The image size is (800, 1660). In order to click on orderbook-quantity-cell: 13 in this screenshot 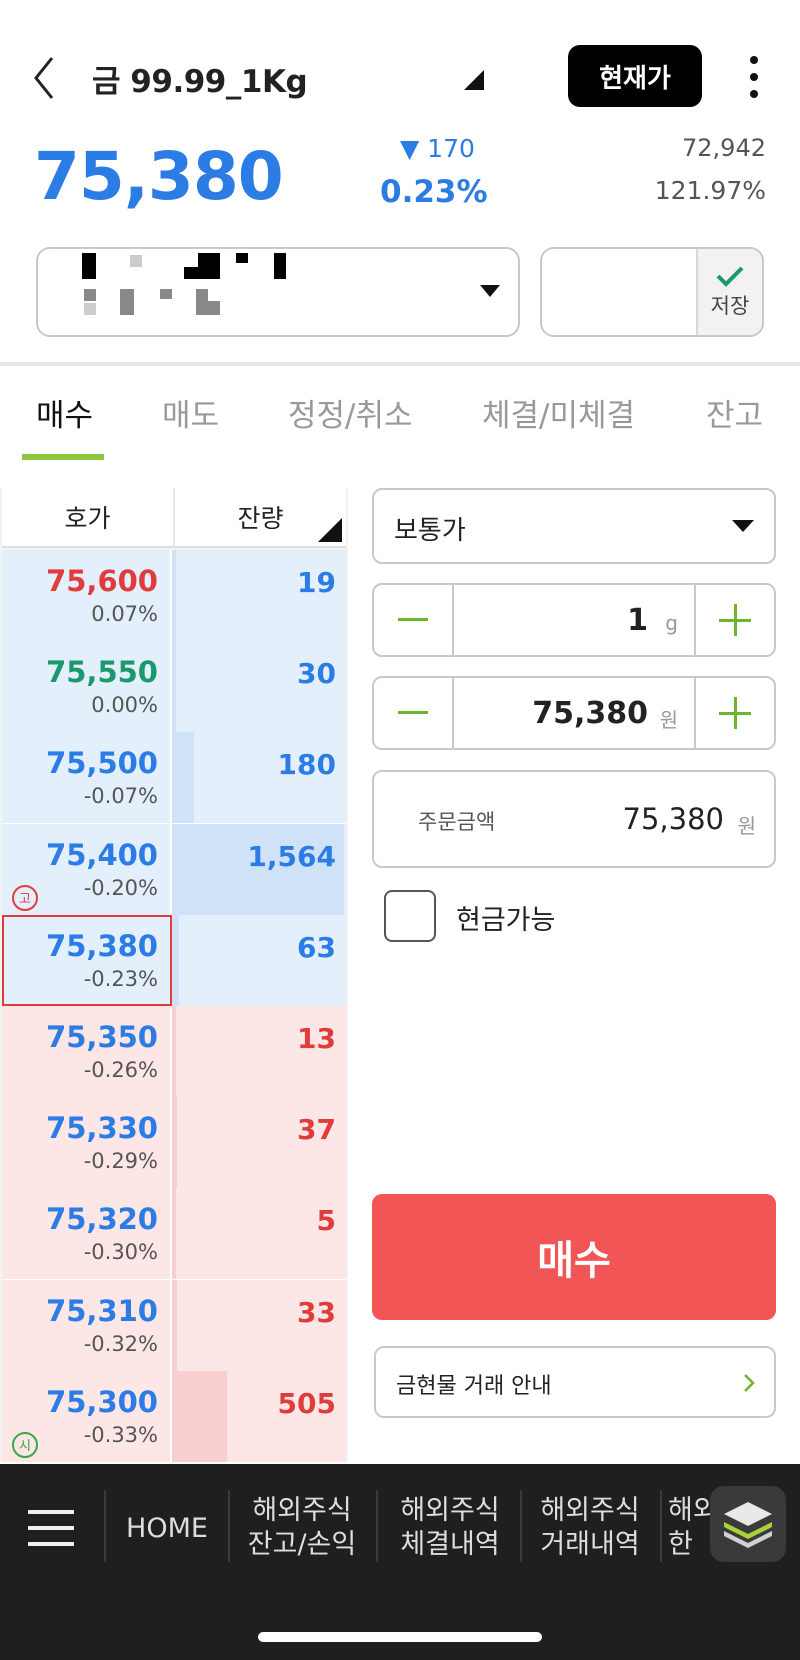, I will do `click(259, 1051)`.